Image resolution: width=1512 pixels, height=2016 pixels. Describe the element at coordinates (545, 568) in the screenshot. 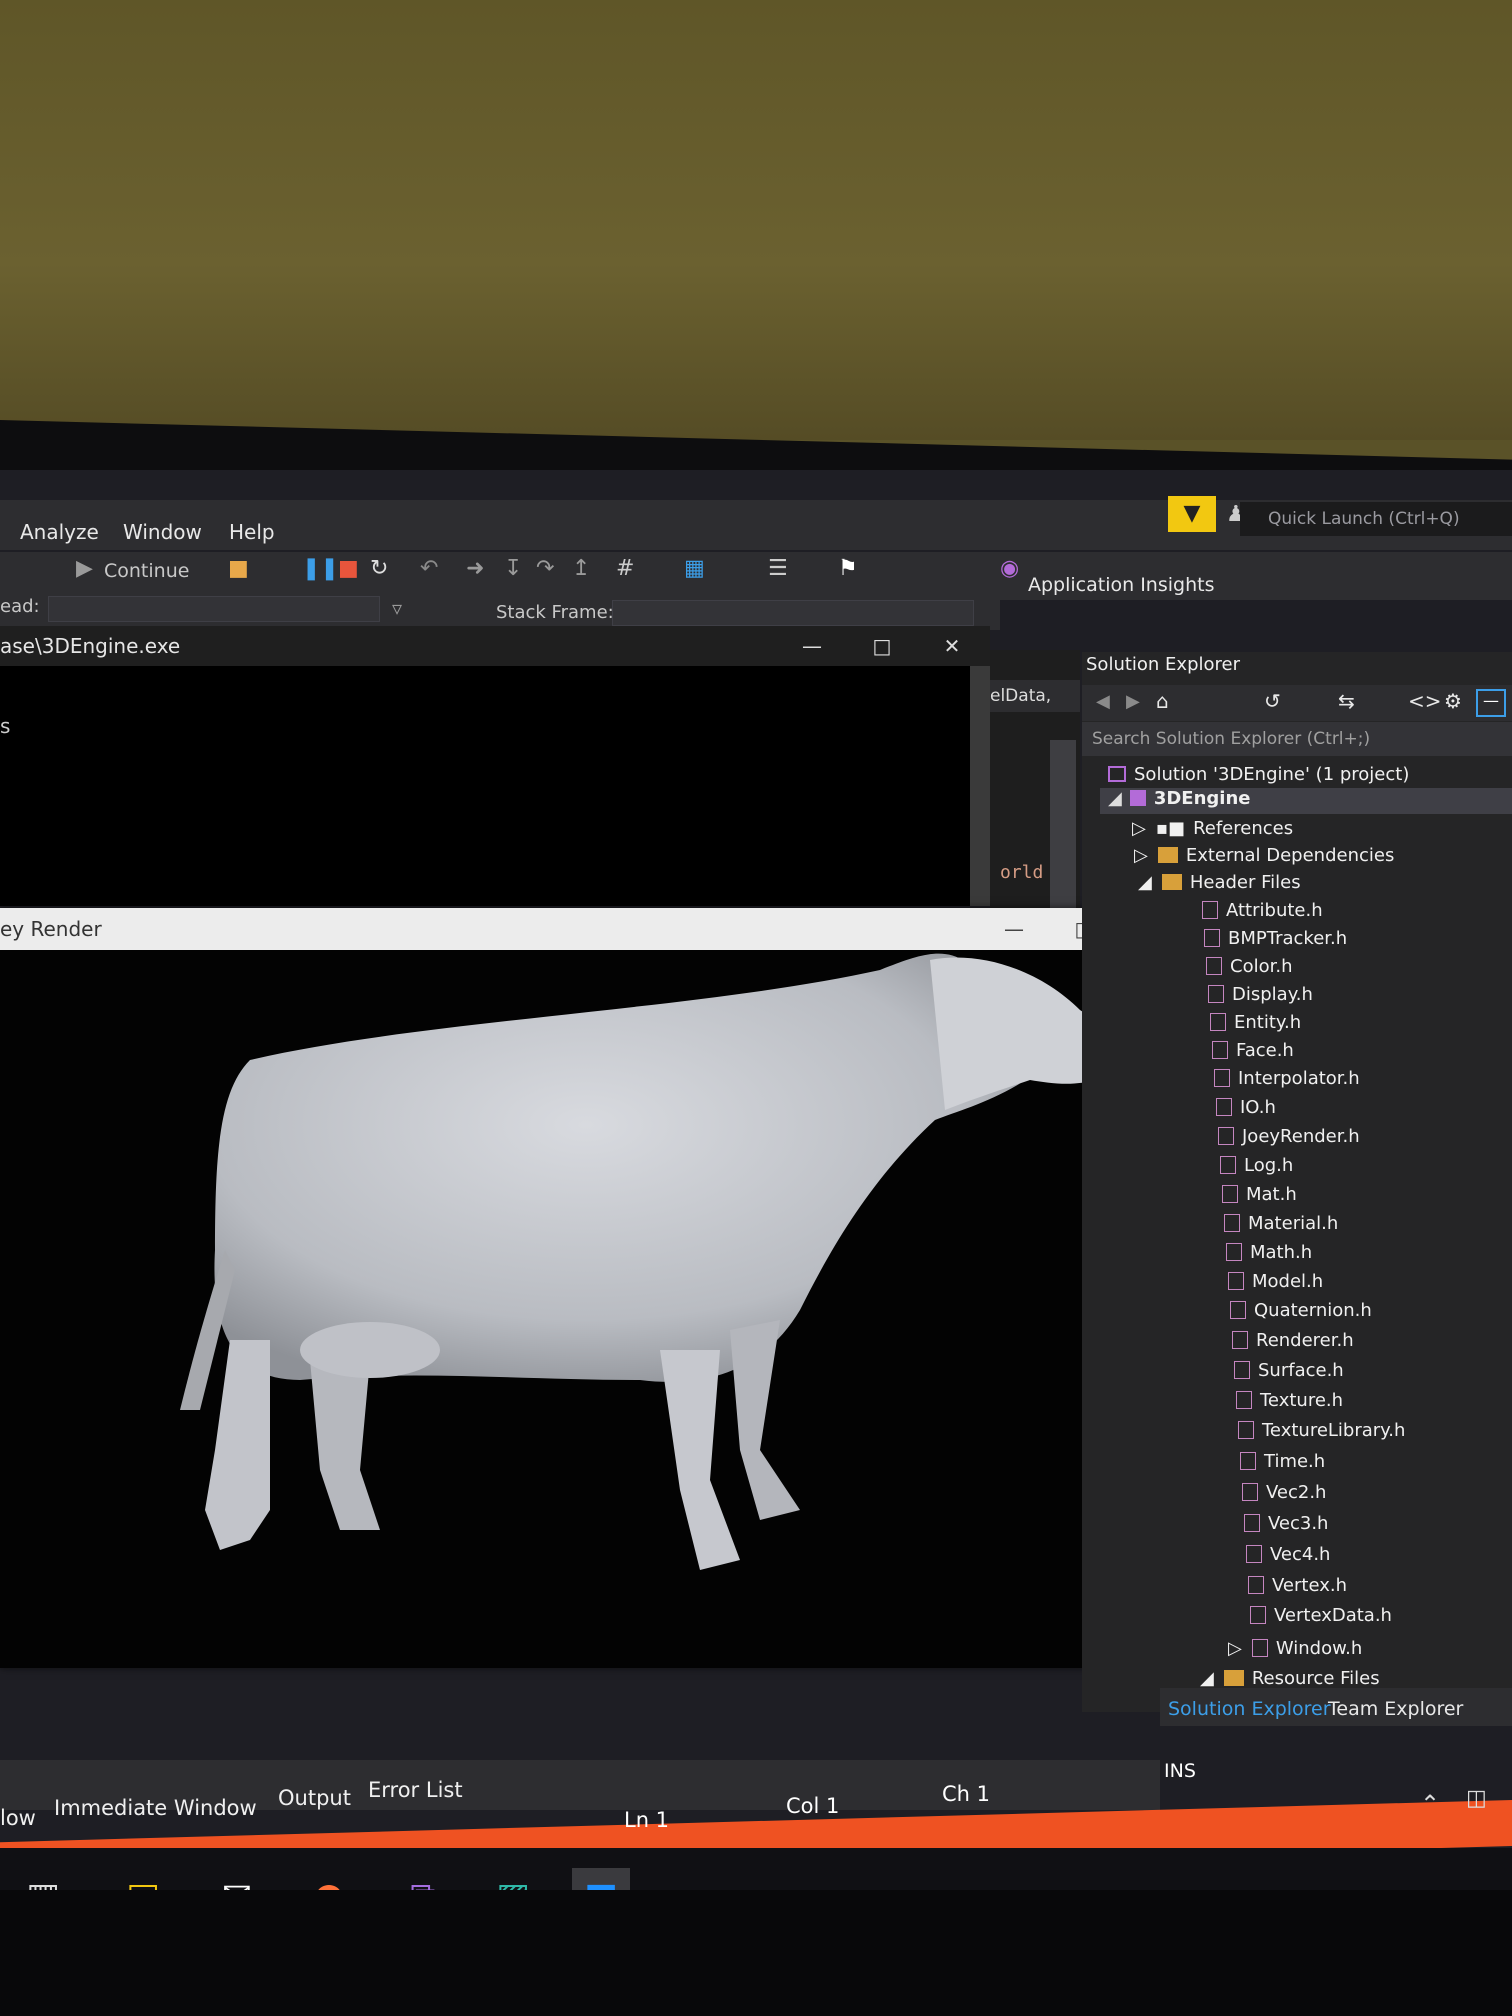

I see `step-over-icon: ↷` at that location.